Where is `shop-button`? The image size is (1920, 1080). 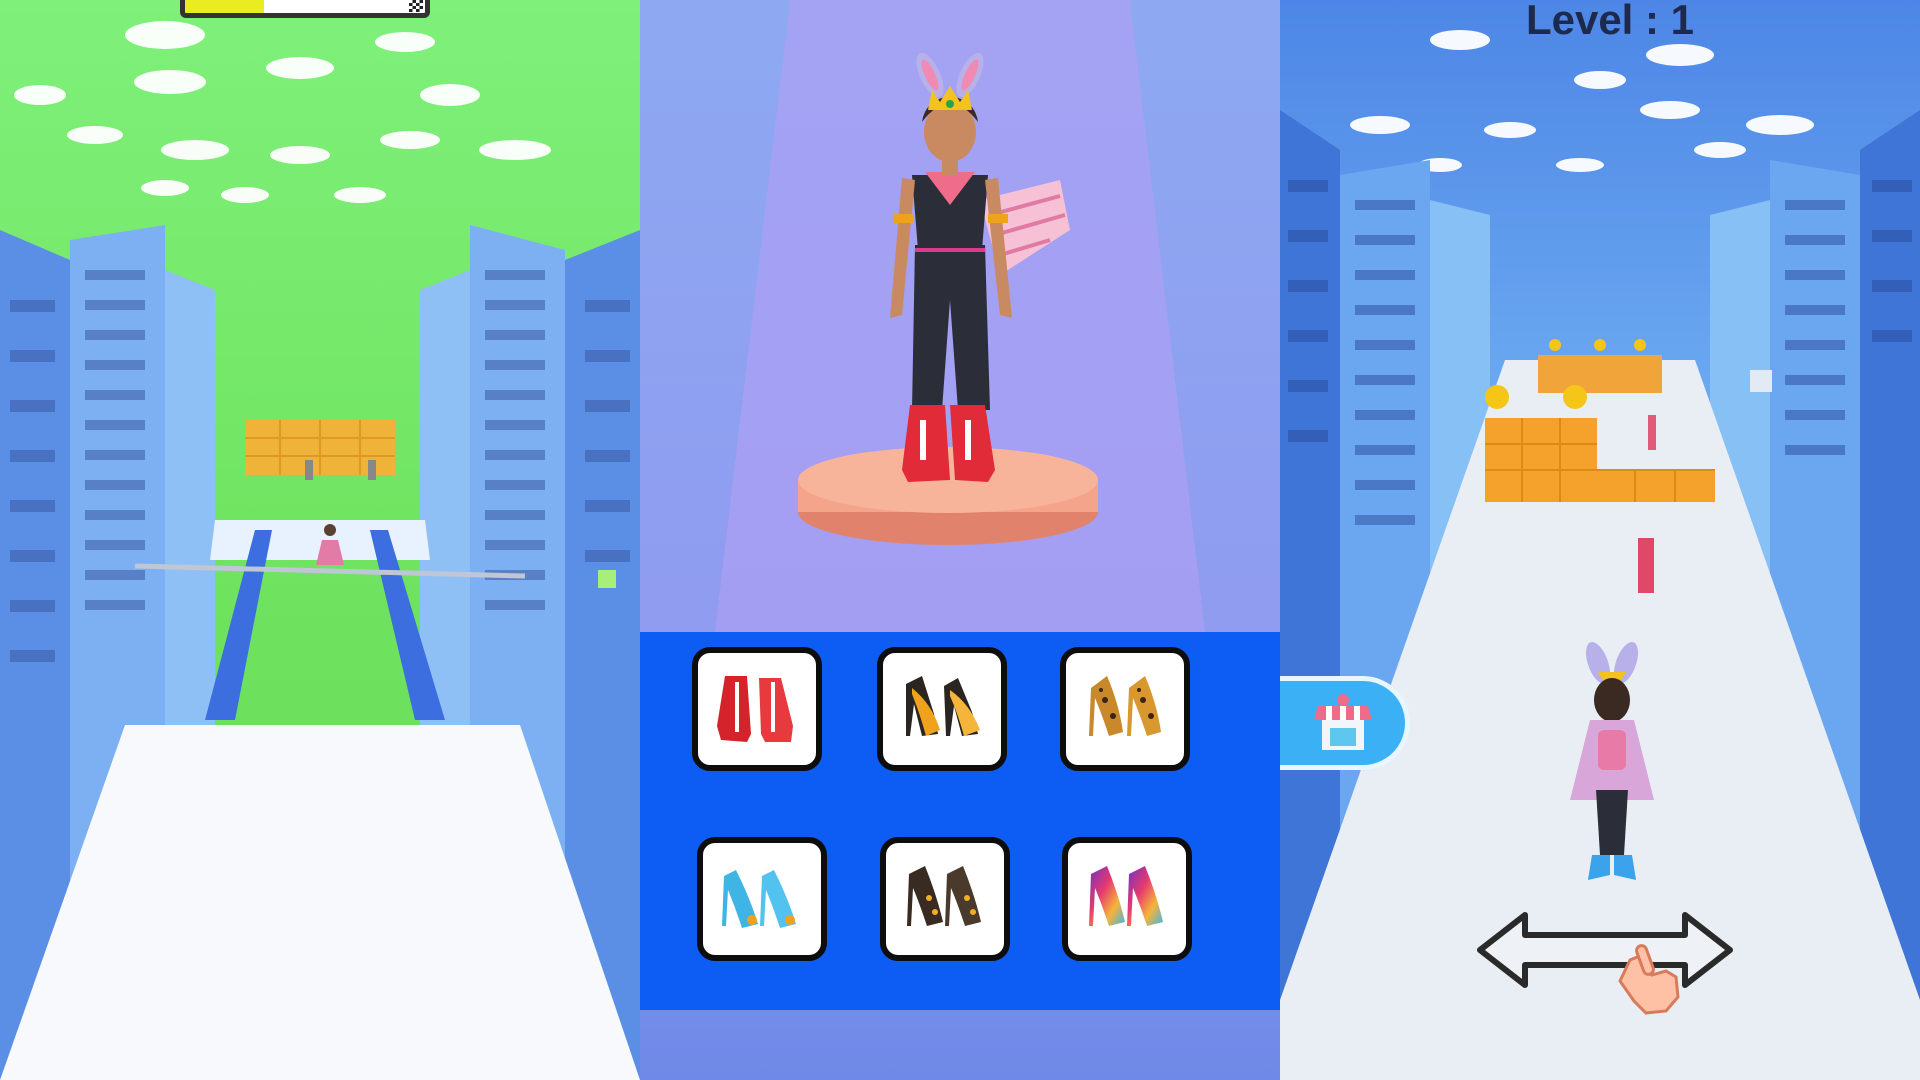 shop-button is located at coordinates (1345, 723).